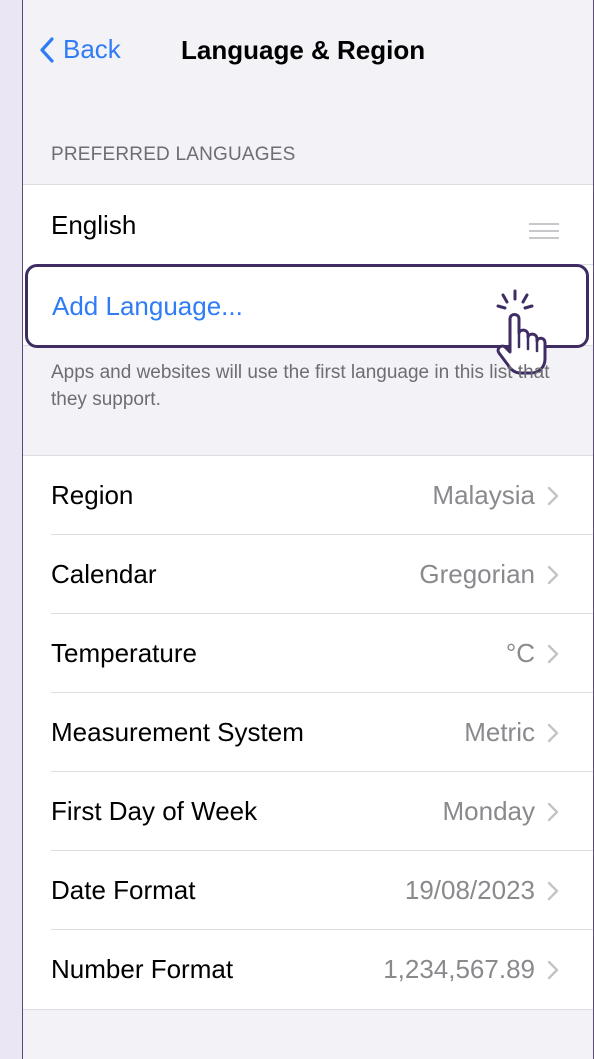 This screenshot has width=594, height=1059. What do you see at coordinates (123, 890) in the screenshot?
I see `row-label: Date Format` at bounding box center [123, 890].